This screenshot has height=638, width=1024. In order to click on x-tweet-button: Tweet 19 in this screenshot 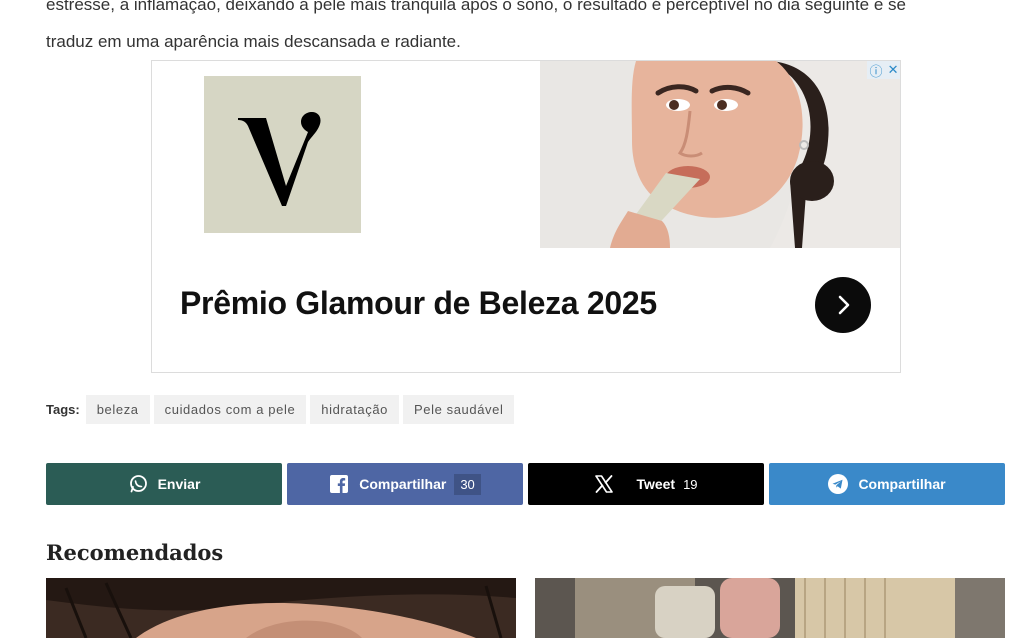, I will do `click(646, 484)`.